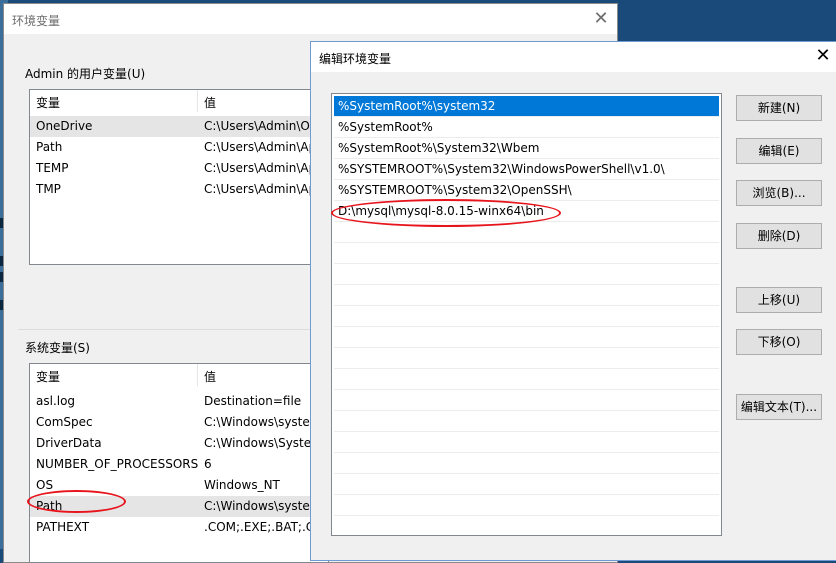 This screenshot has width=836, height=563. What do you see at coordinates (253, 401) in the screenshot?
I see `var-value: Destination=file` at bounding box center [253, 401].